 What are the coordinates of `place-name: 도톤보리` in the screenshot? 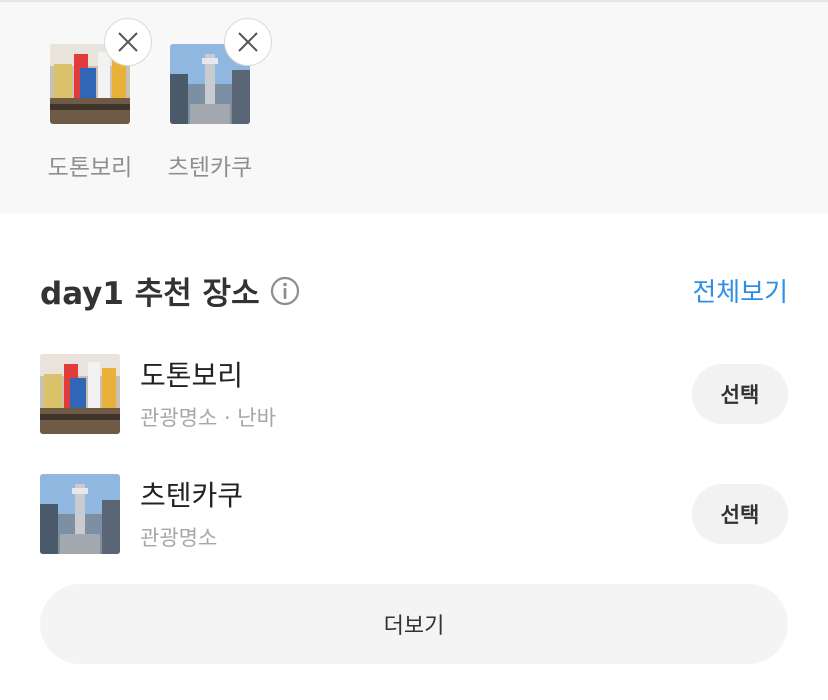 It's located at (192, 375).